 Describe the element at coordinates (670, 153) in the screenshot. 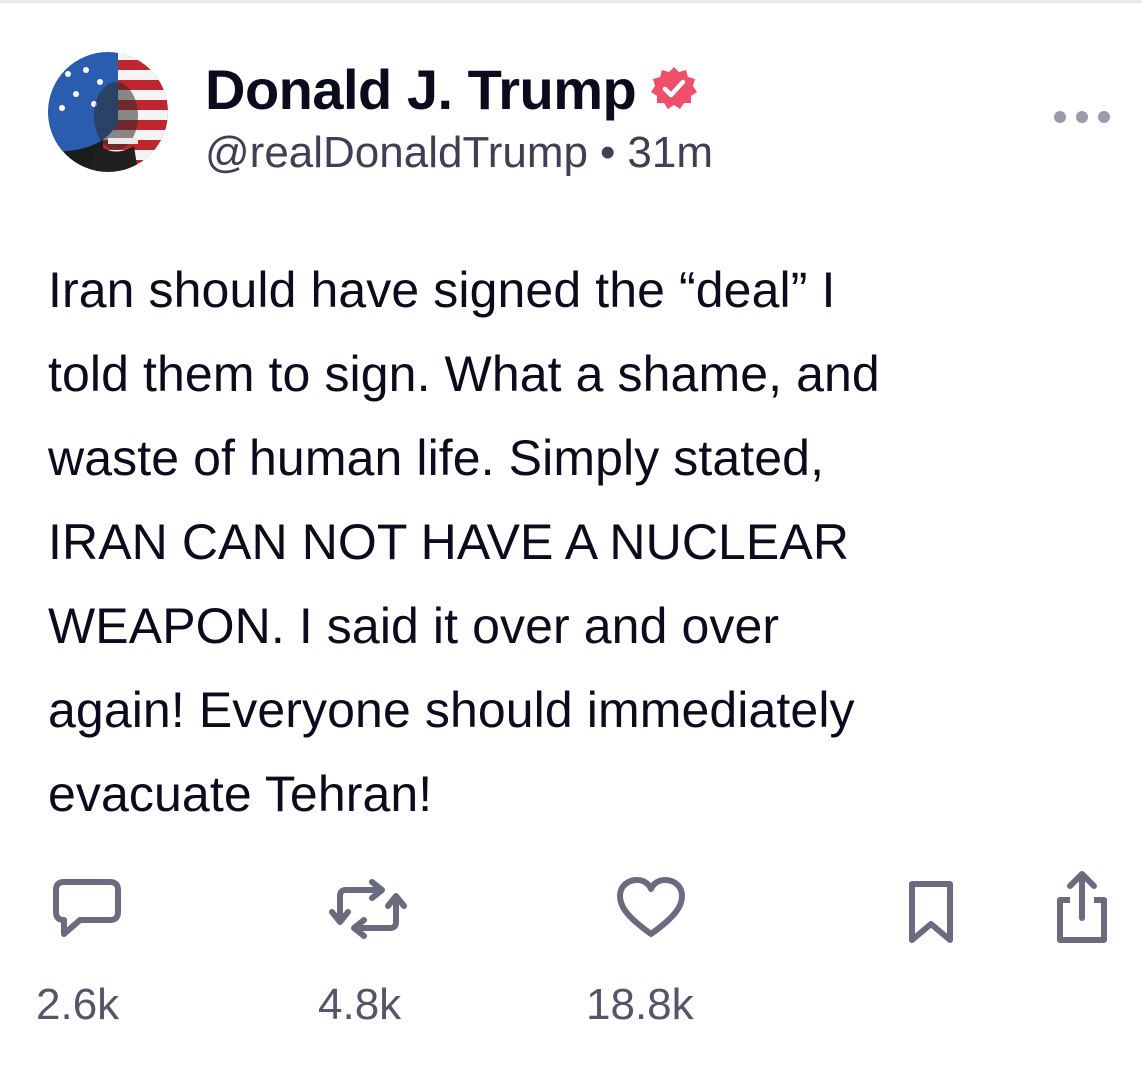

I see `post-timestamp: 31m` at that location.